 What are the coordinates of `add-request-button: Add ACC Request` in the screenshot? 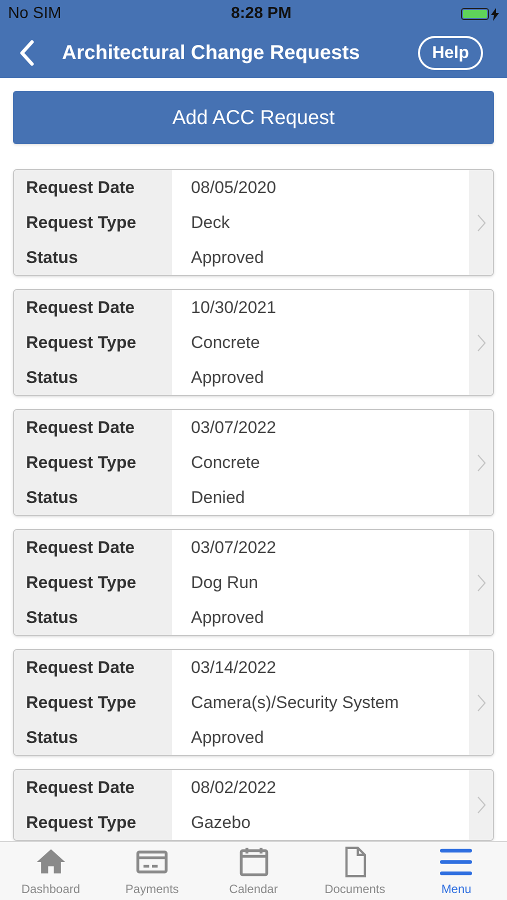 It's located at (253, 117).